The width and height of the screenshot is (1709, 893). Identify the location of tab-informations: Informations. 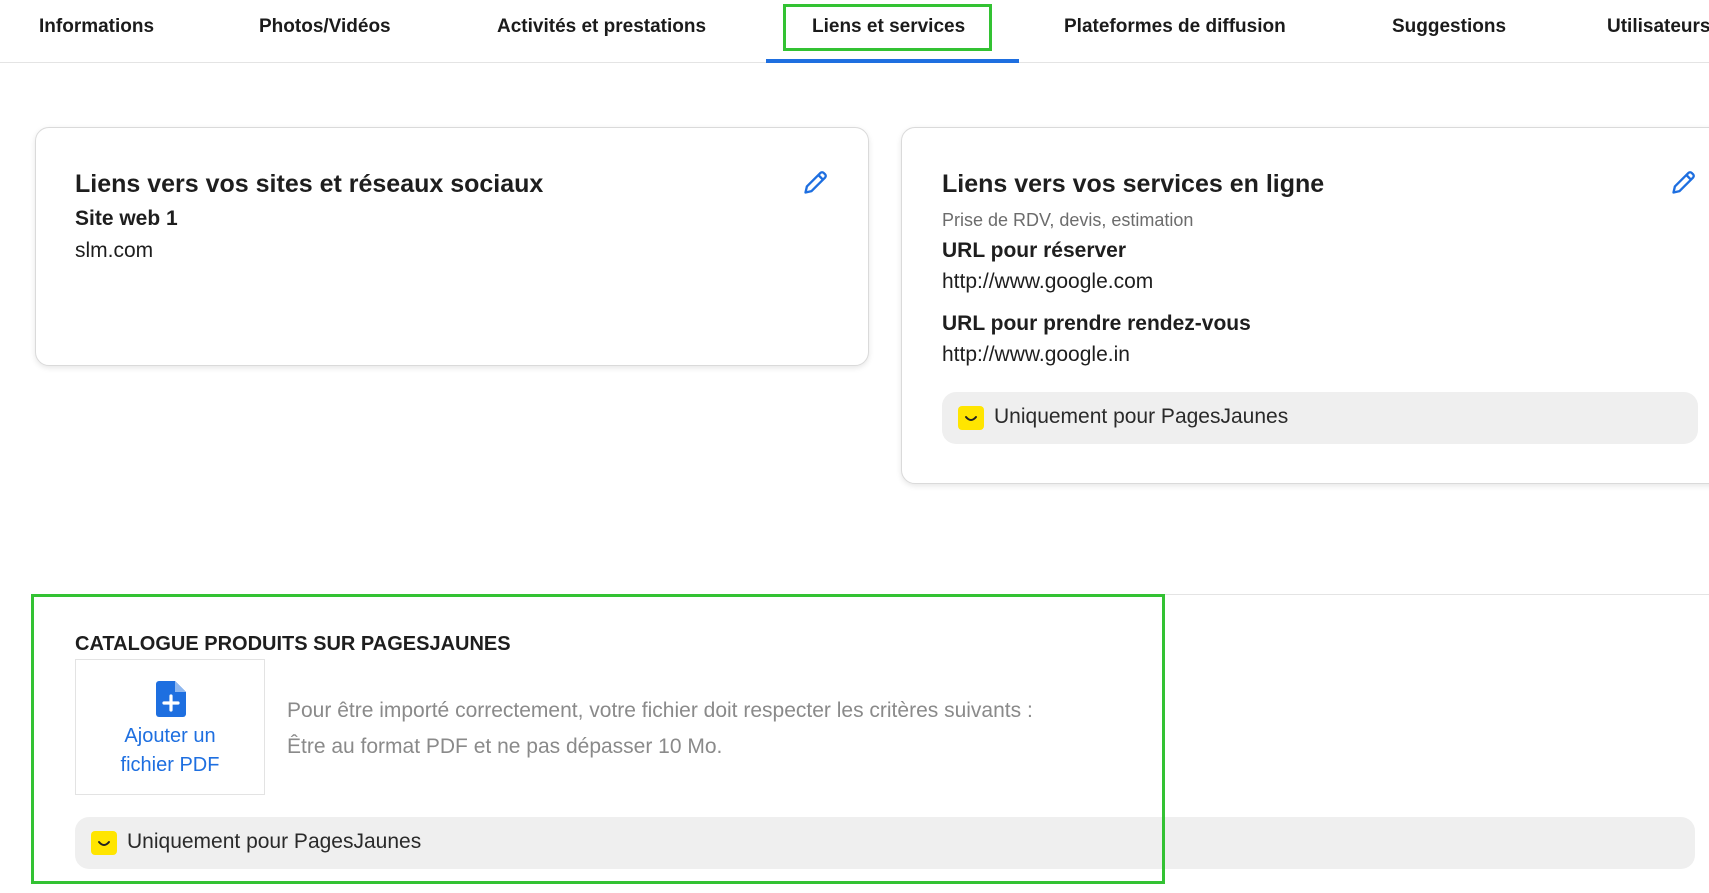
(96, 27).